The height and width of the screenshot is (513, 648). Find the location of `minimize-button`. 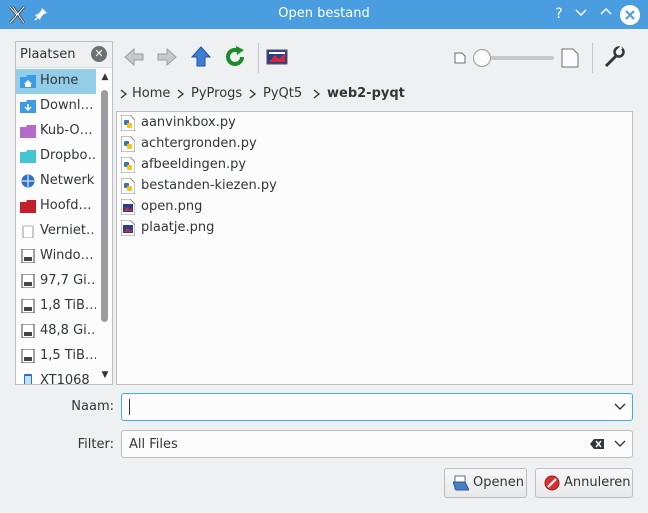

minimize-button is located at coordinates (581, 14).